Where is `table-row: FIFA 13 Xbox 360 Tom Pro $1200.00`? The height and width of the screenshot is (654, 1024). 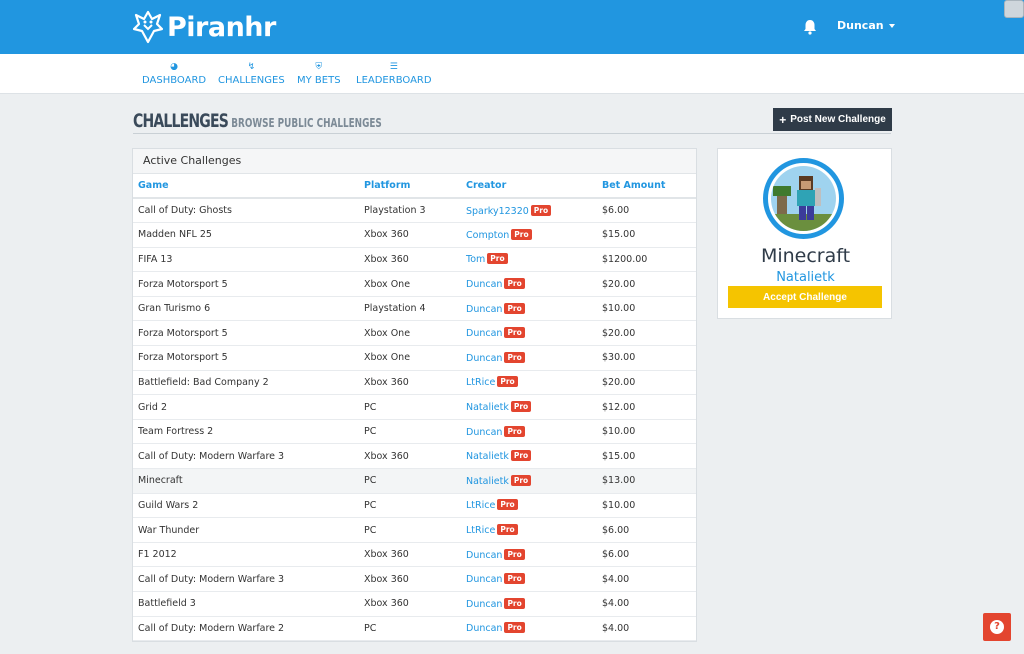
table-row: FIFA 13 Xbox 360 Tom Pro $1200.00 is located at coordinates (414, 260).